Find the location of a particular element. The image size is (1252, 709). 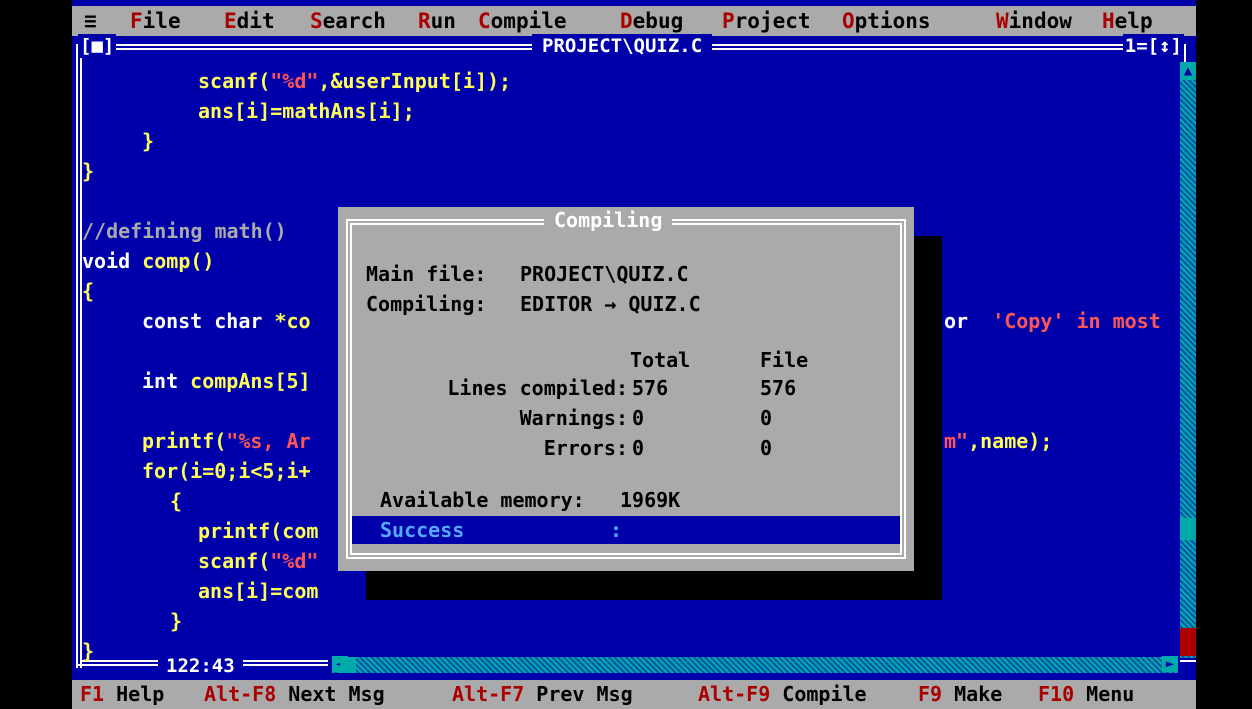

errors-total: 0 is located at coordinates (638, 448).